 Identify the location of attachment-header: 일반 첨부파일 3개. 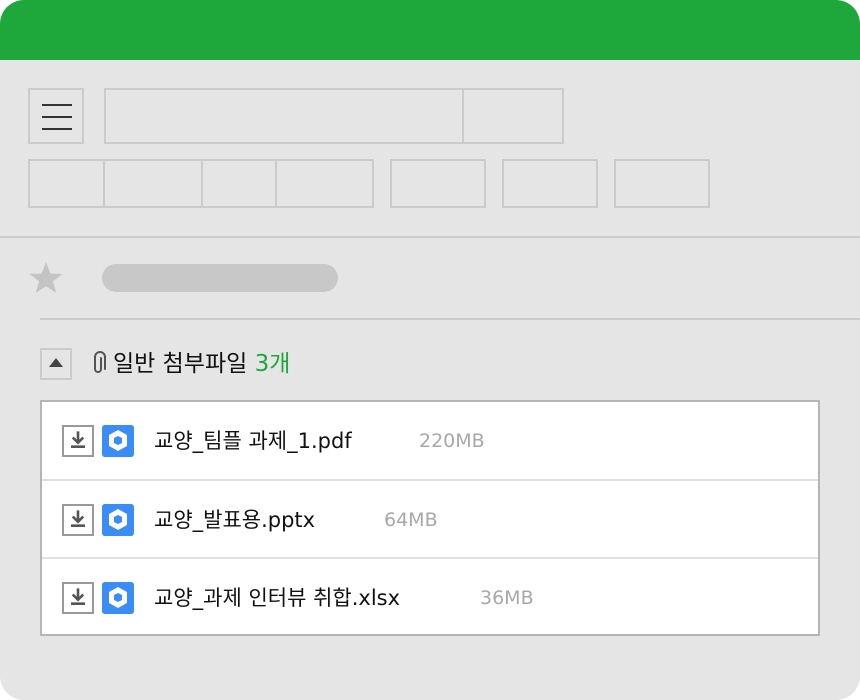
(201, 364).